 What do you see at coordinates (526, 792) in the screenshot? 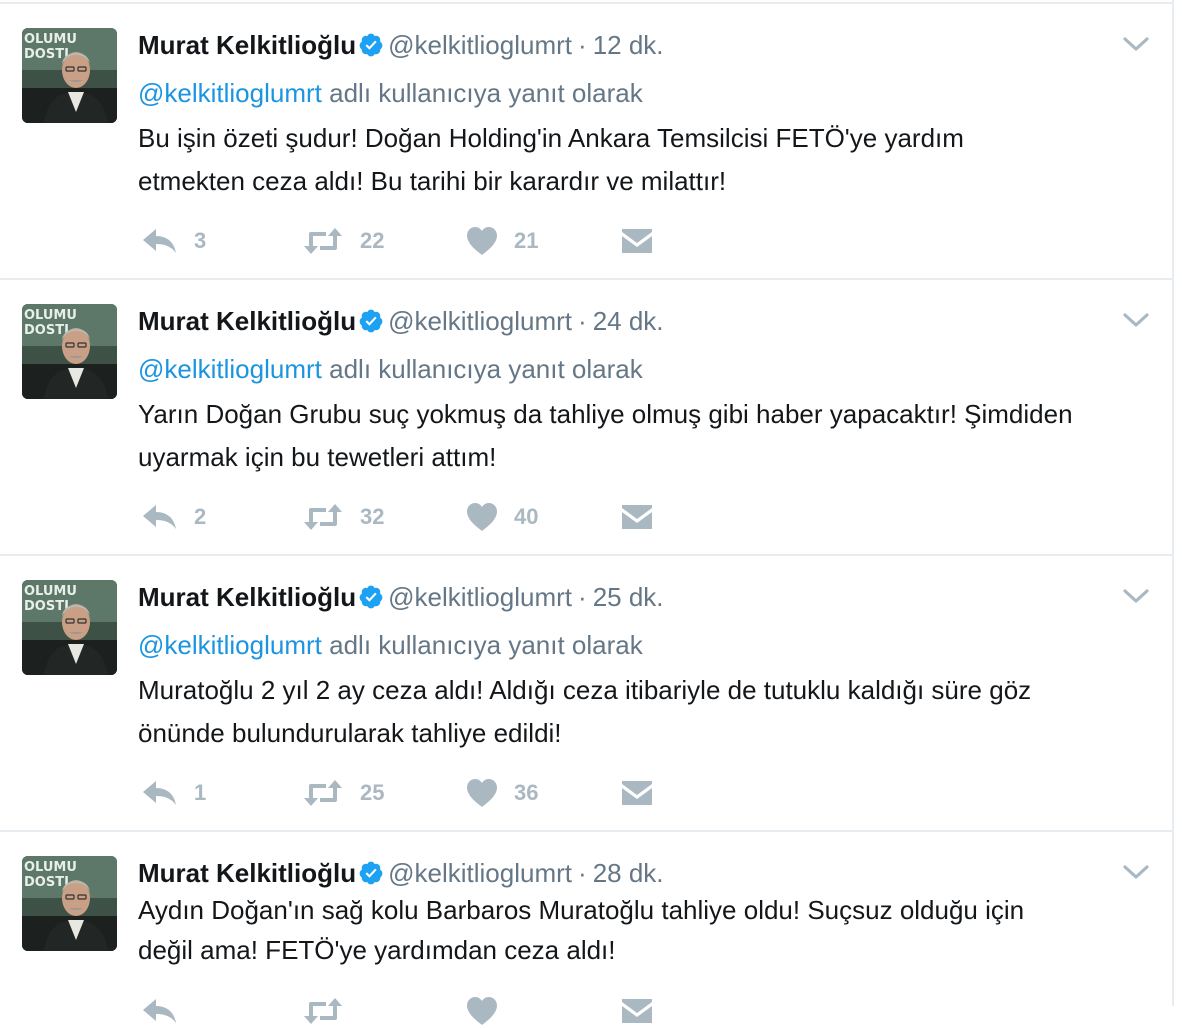
I see `like-count: 36` at bounding box center [526, 792].